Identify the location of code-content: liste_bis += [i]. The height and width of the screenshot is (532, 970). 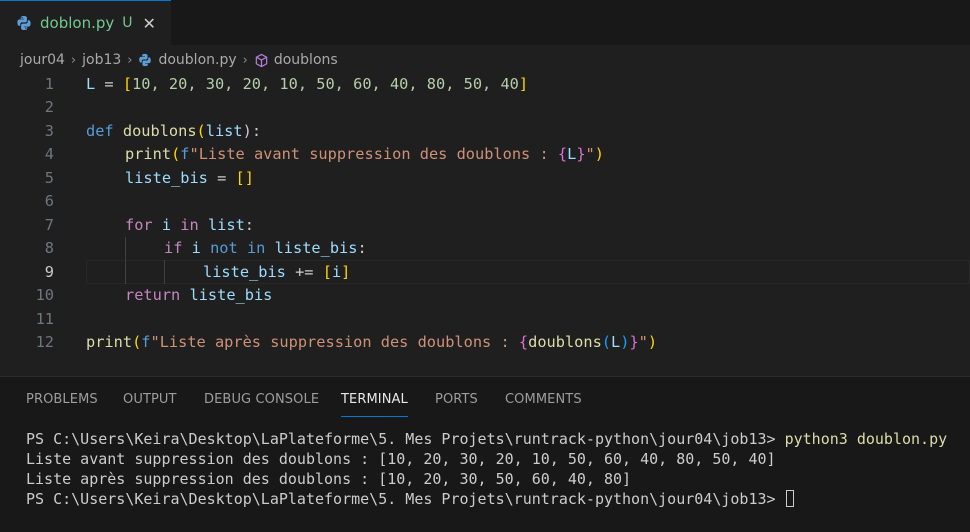
(277, 271).